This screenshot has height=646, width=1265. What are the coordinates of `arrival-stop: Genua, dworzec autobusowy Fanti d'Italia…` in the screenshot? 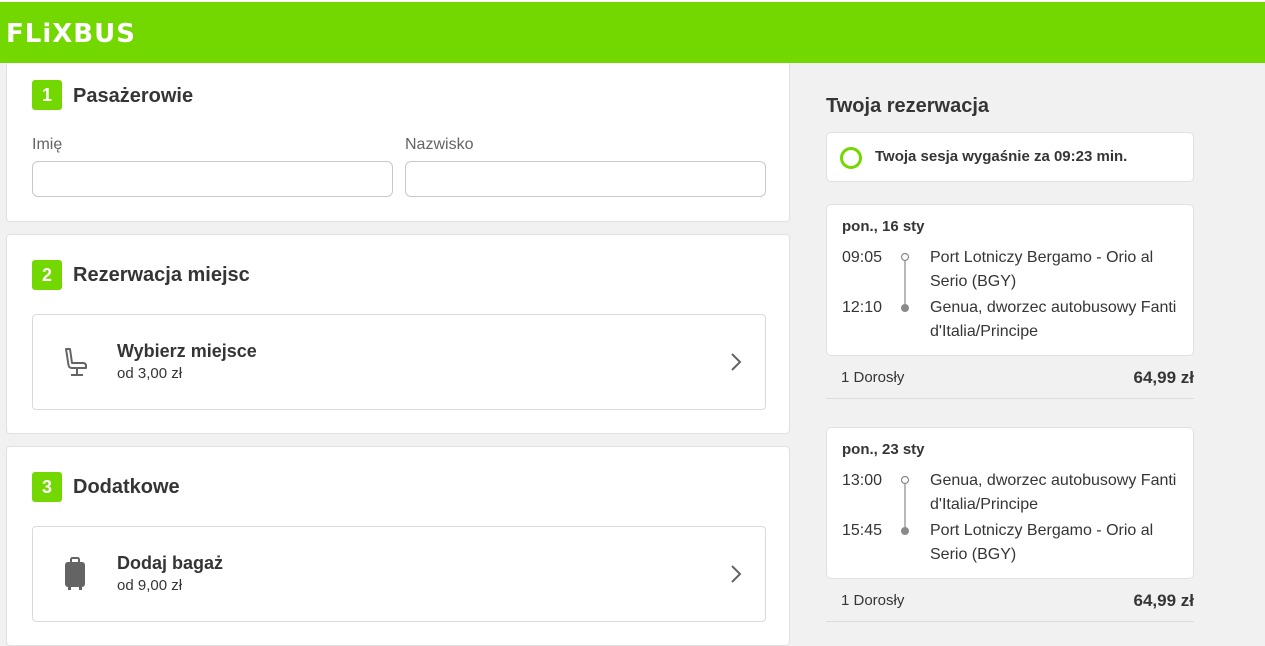 It's located at (1053, 319).